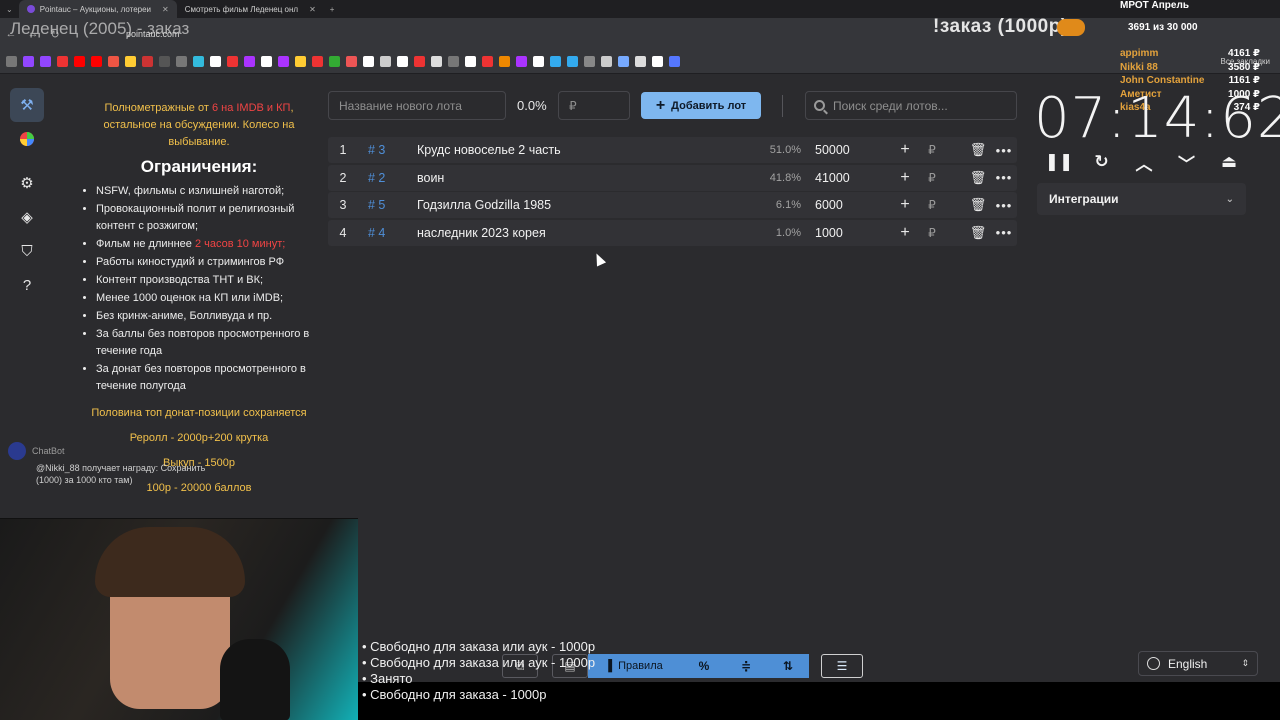  Describe the element at coordinates (586, 205) in the screenshot. I see `lot-name: Годзилла Godzilla 1985` at that location.